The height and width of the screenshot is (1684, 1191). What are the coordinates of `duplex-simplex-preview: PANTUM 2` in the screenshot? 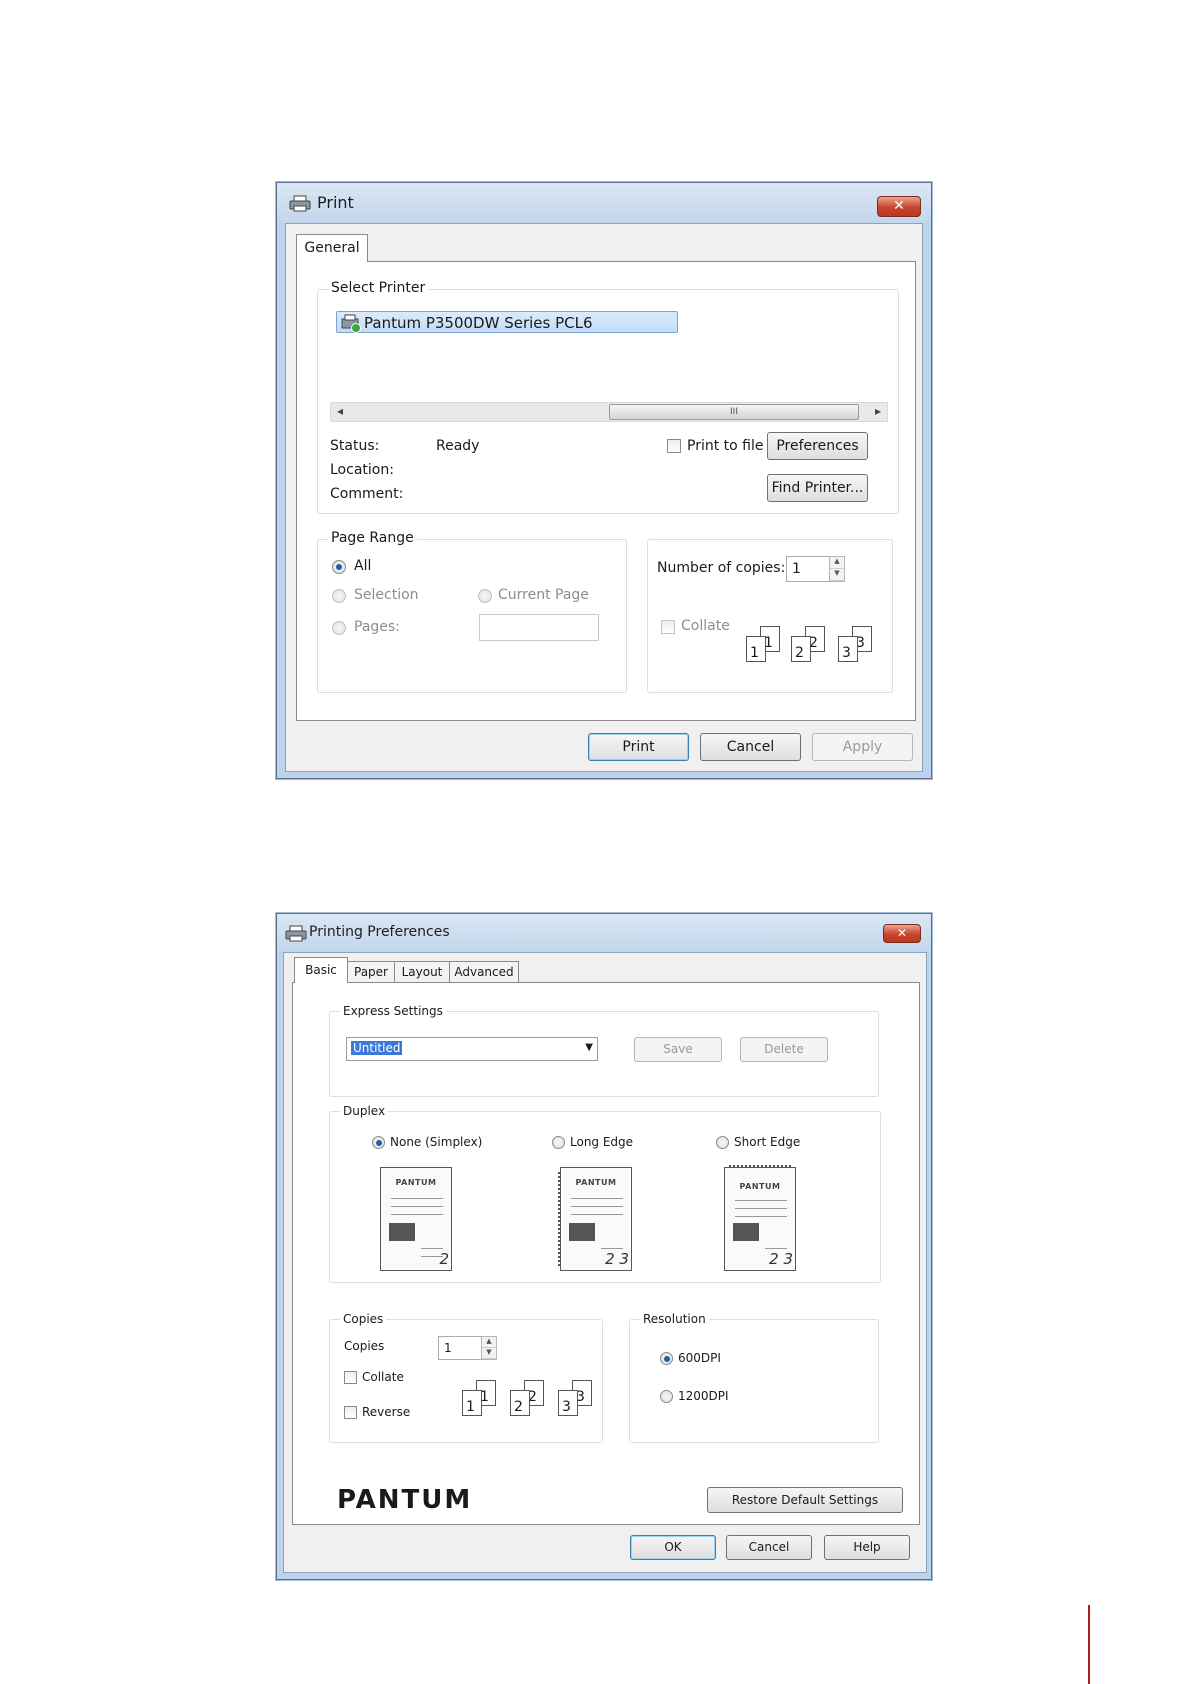 It's located at (416, 1219).